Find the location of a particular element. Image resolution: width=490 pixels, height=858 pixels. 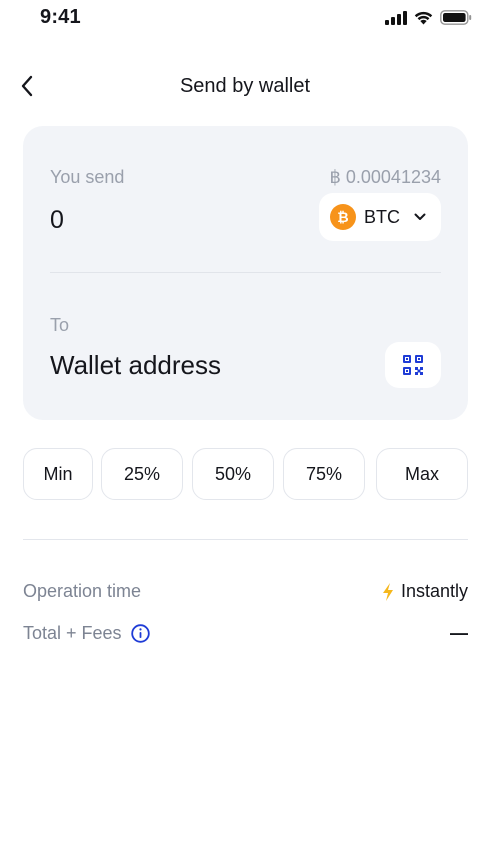

card-divider is located at coordinates (245, 272).